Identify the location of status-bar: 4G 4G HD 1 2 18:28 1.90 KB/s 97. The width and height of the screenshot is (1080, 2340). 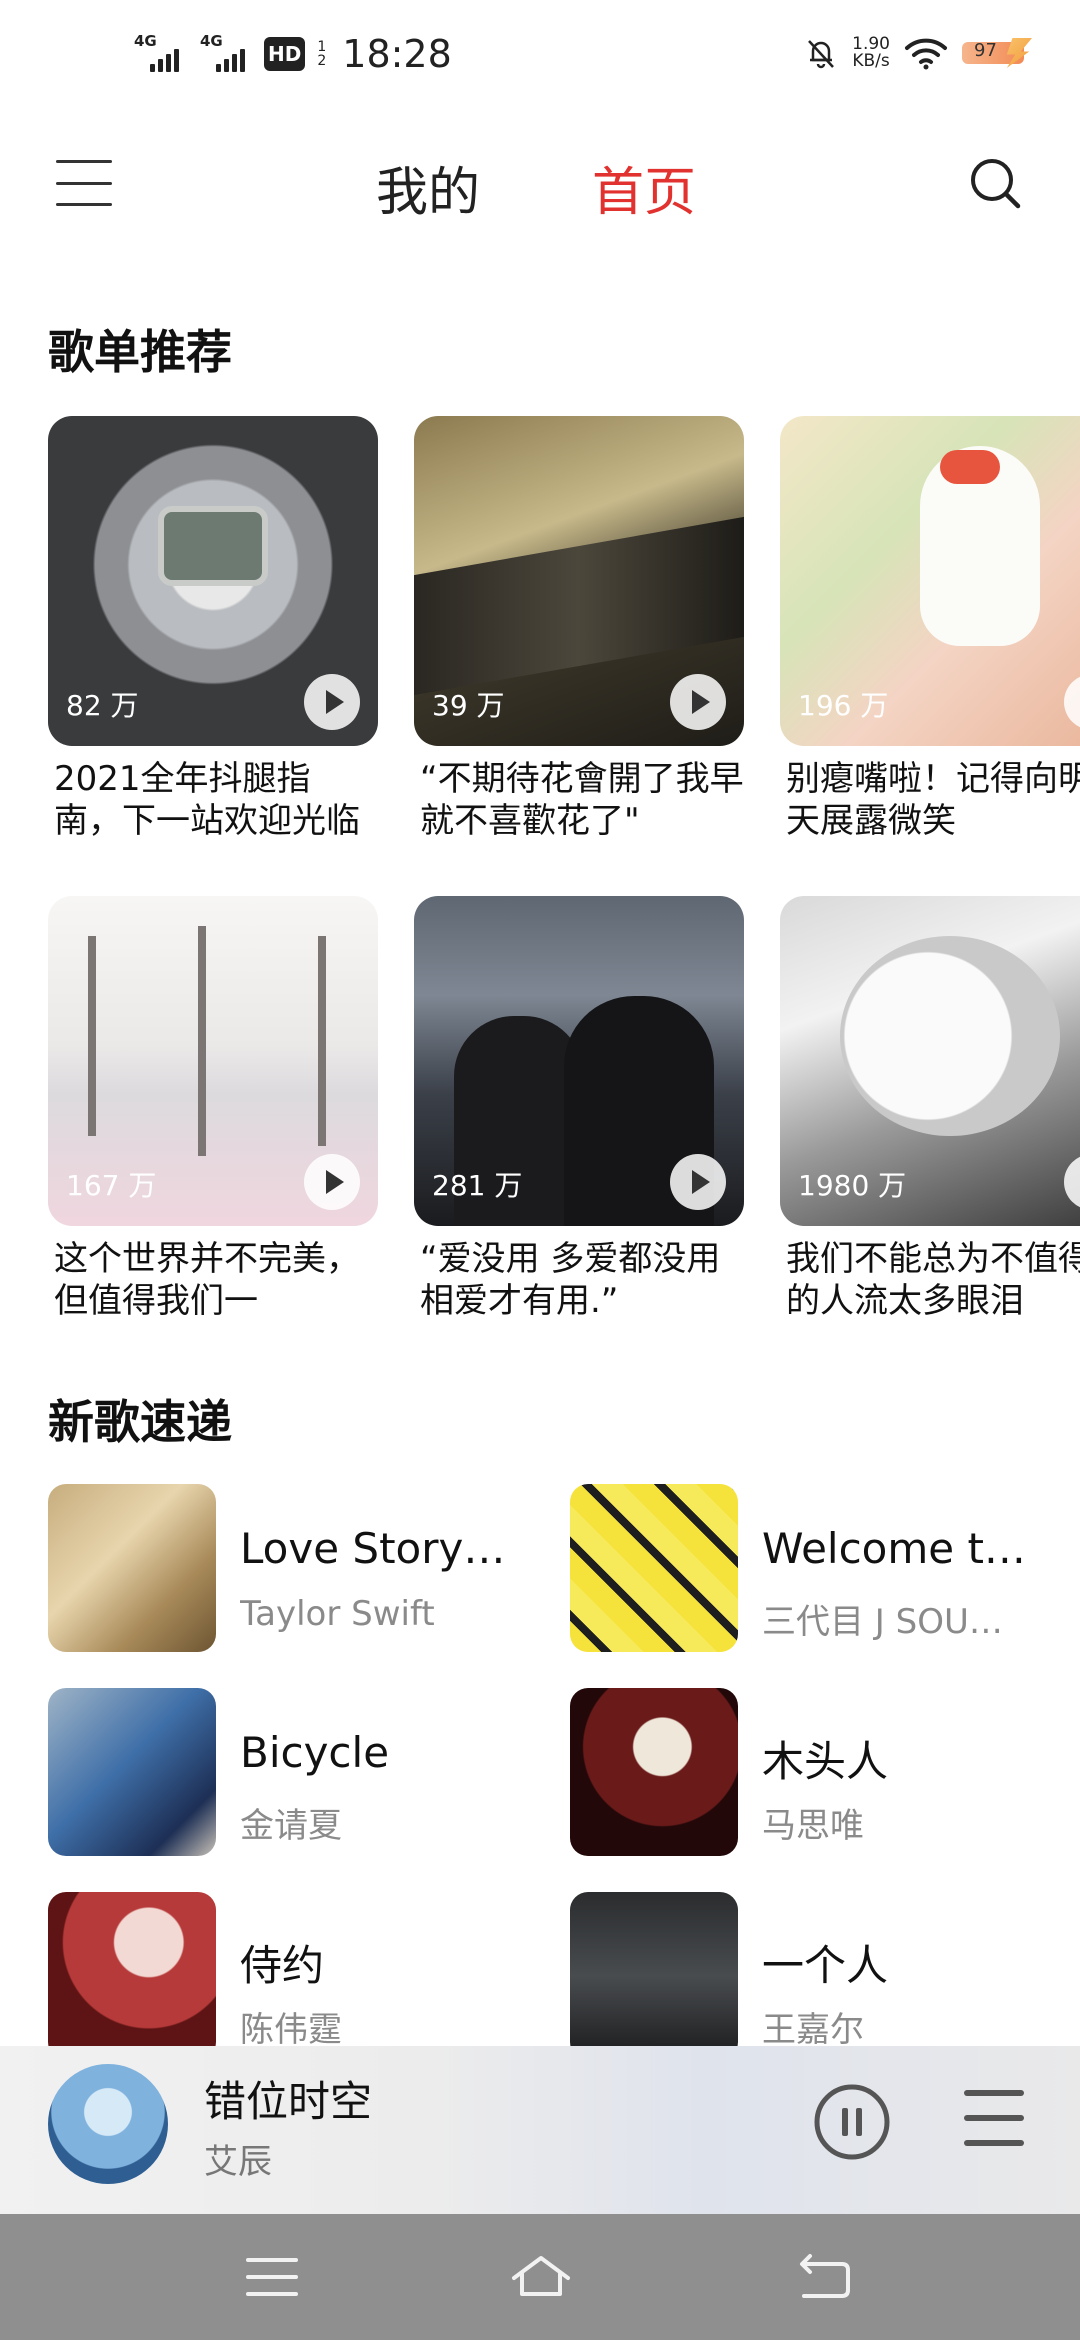
(540, 60).